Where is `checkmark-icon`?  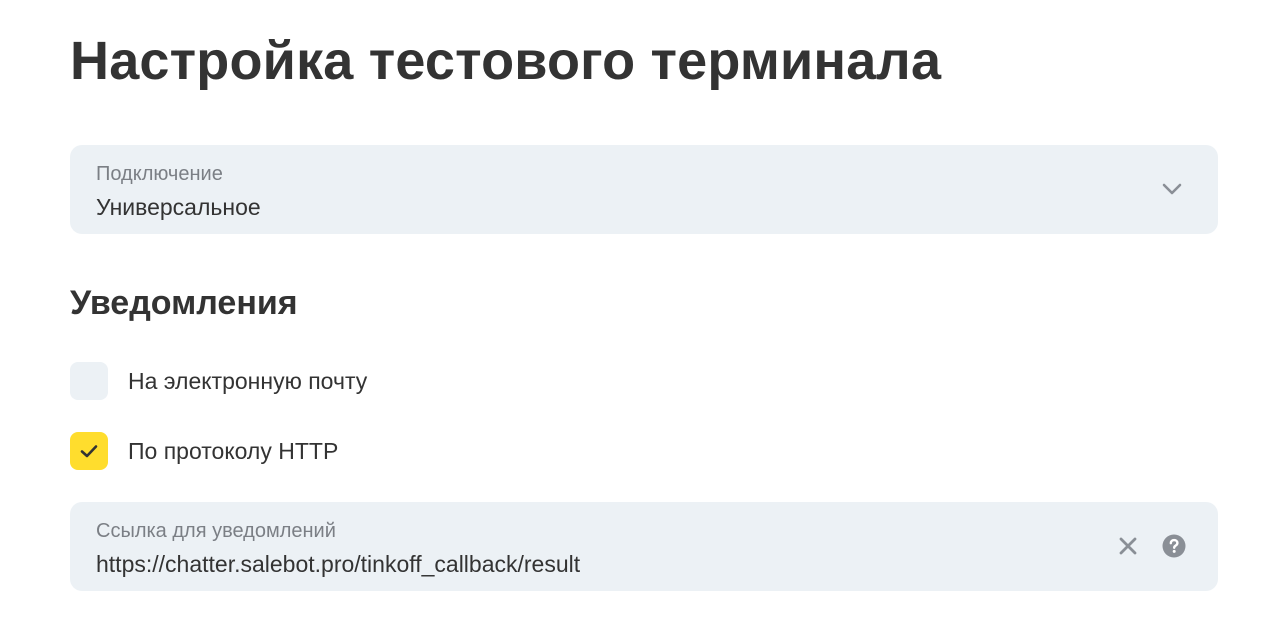 checkmark-icon is located at coordinates (89, 451).